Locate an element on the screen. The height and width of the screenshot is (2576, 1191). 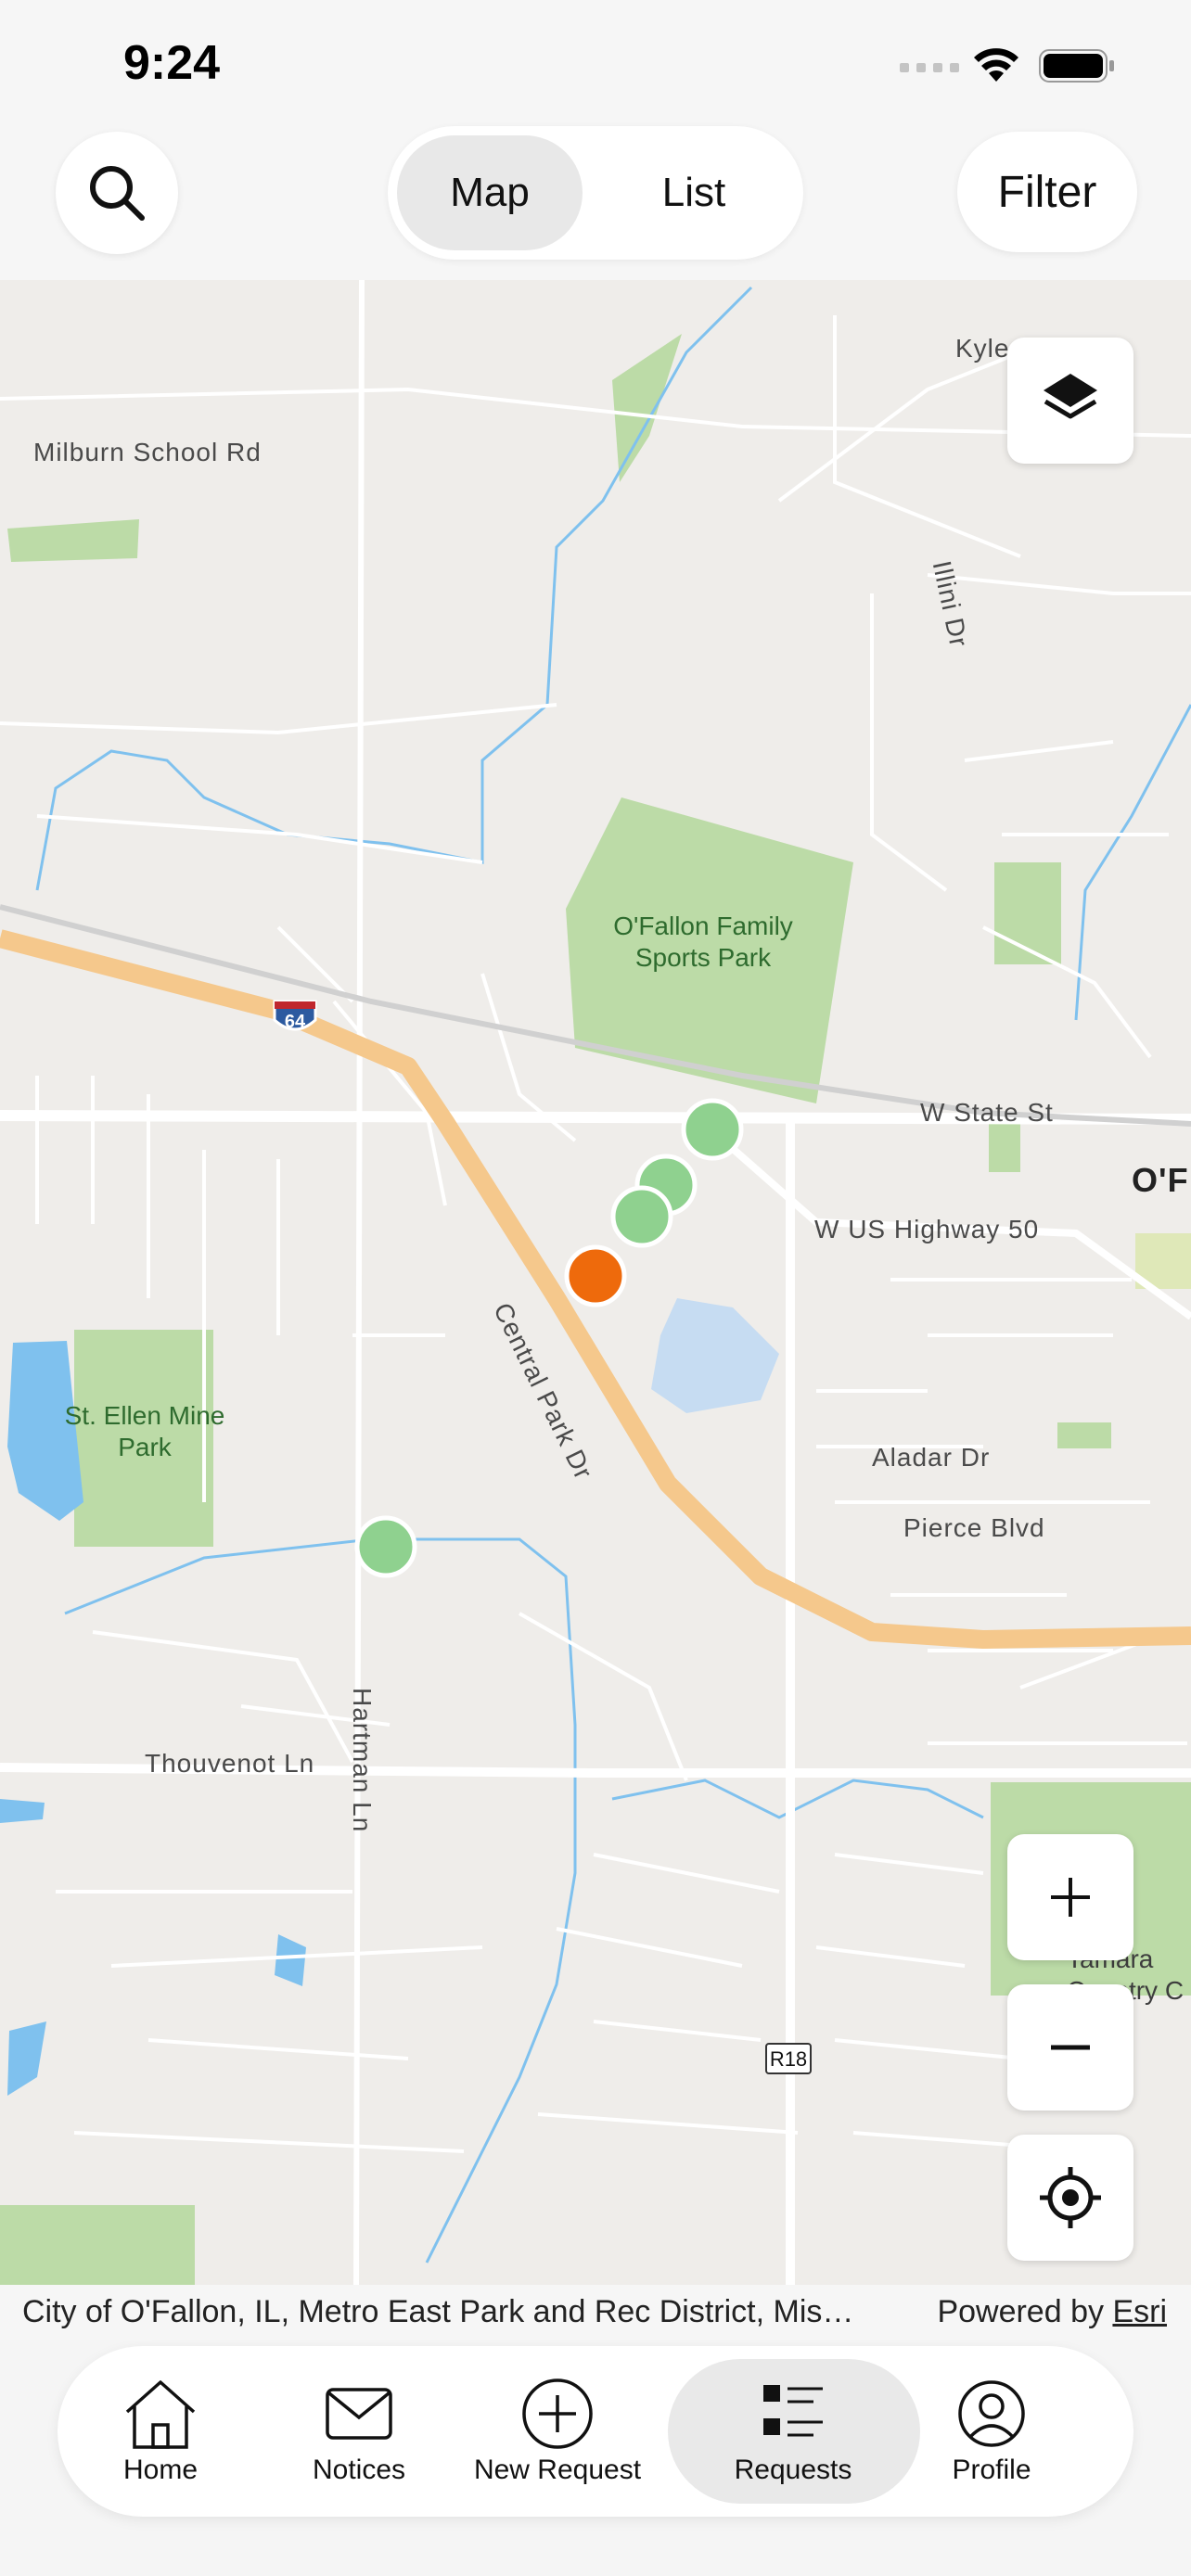
tab-label: New Request is located at coordinates (558, 2470).